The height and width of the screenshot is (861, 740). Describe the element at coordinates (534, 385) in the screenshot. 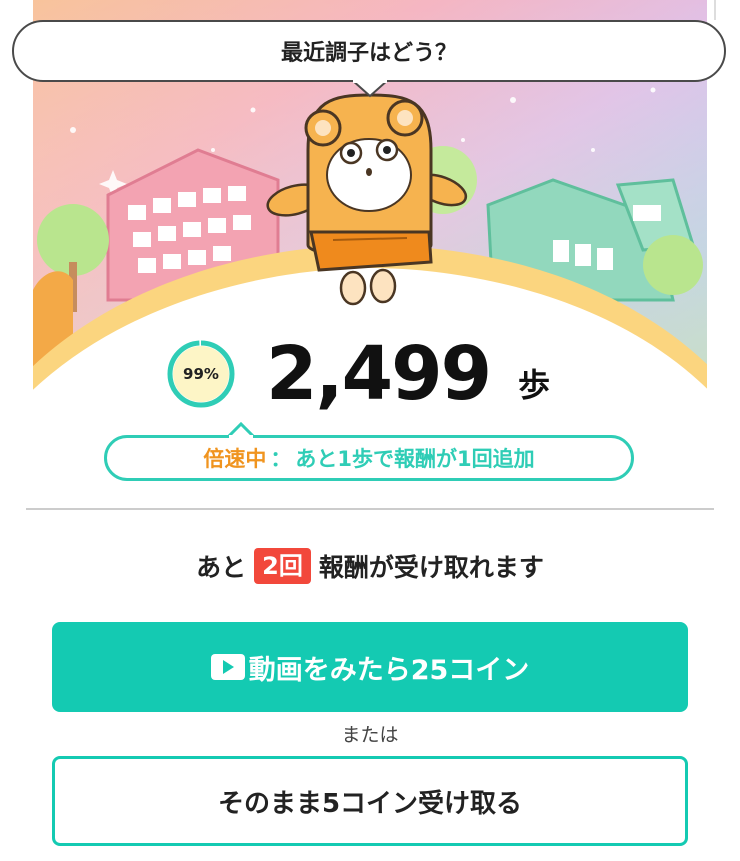

I see `step-unit: 歩` at that location.